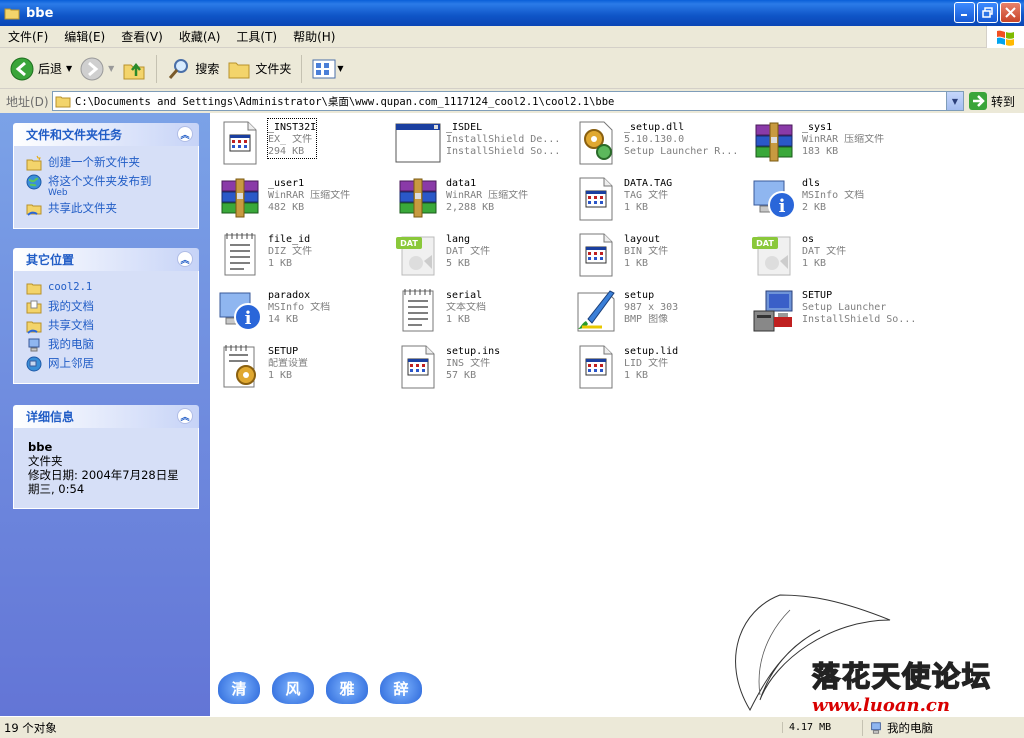  What do you see at coordinates (466, 307) in the screenshot?
I see `file-type: 文本文档` at bounding box center [466, 307].